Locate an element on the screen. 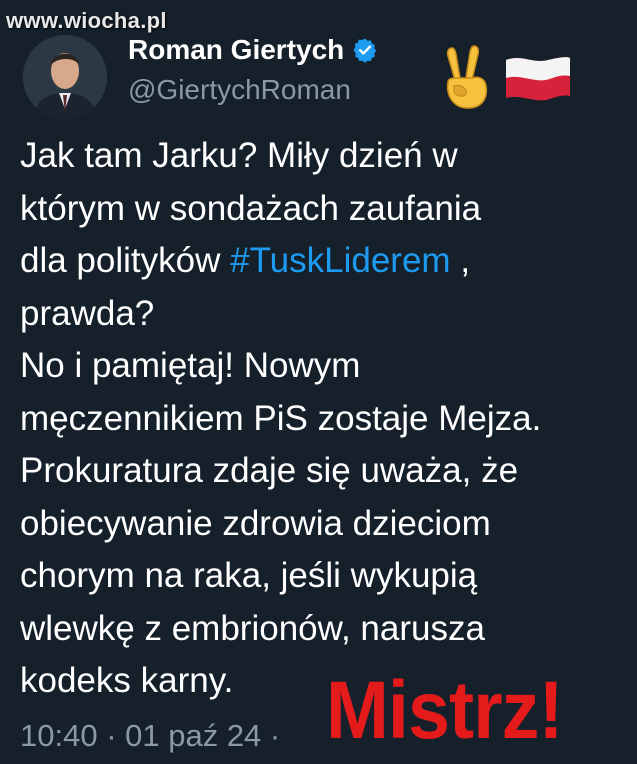 This screenshot has width=637, height=764. author-name-row: Roman Giertych is located at coordinates (253, 50).